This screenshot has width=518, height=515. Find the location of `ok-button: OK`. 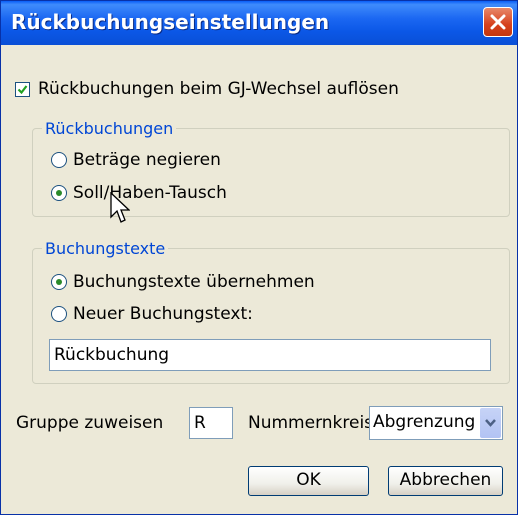

ok-button: OK is located at coordinates (308, 481).